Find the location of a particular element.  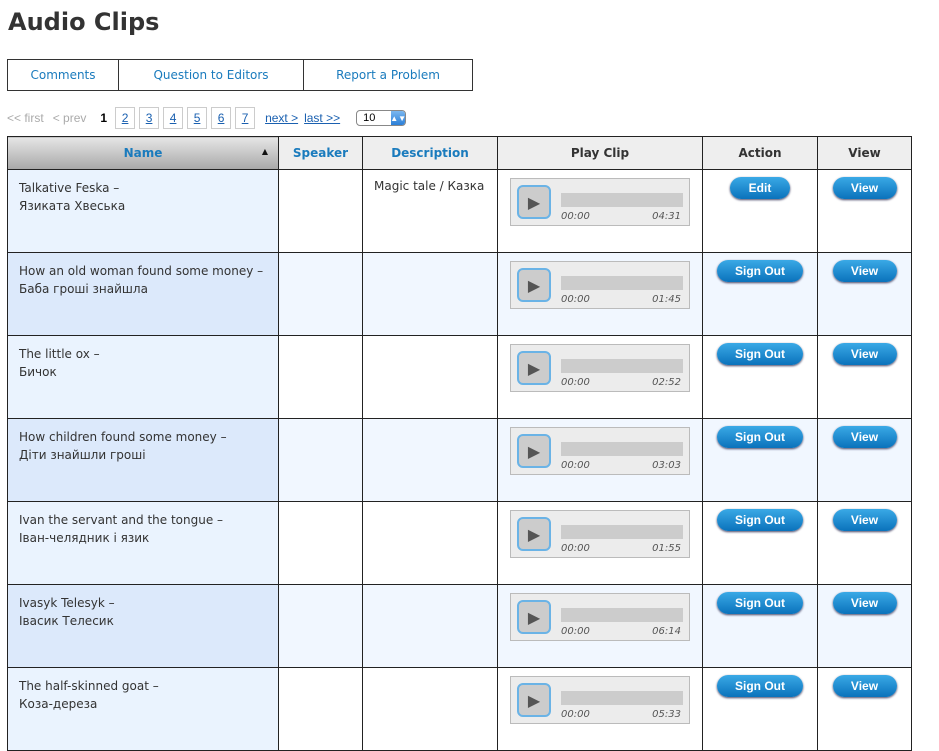

audio-player: ▶ 00:00 03:03 is located at coordinates (600, 451).